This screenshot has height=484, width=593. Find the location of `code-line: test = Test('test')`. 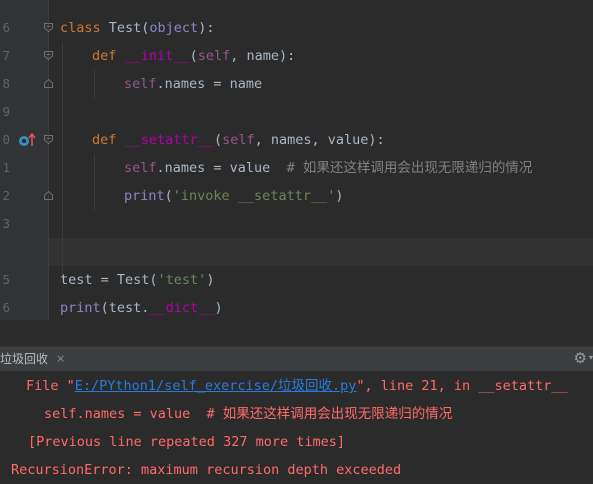

code-line: test = Test('test') is located at coordinates (137, 280).